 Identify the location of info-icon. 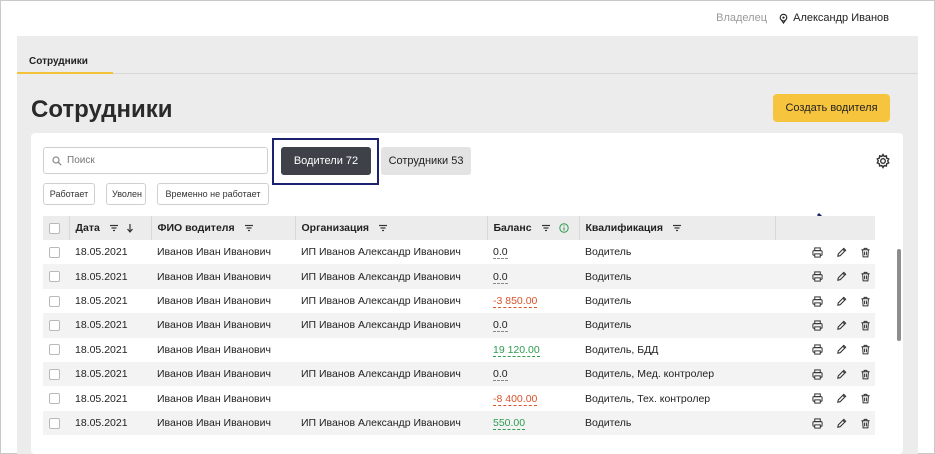
(564, 228).